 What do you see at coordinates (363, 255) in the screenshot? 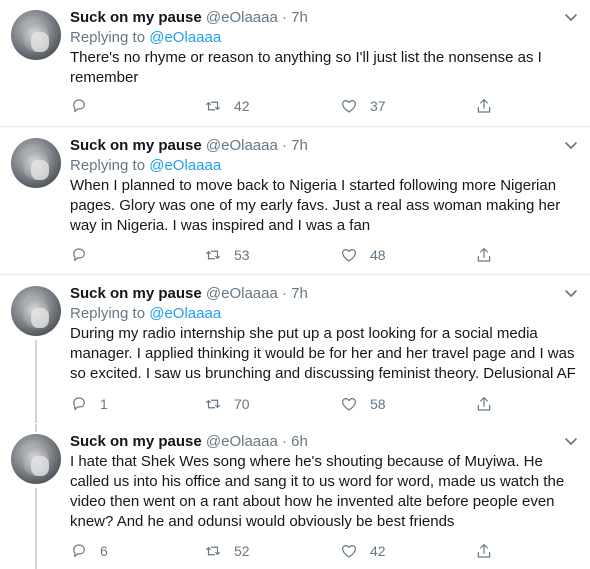
I see `like-button: 48` at bounding box center [363, 255].